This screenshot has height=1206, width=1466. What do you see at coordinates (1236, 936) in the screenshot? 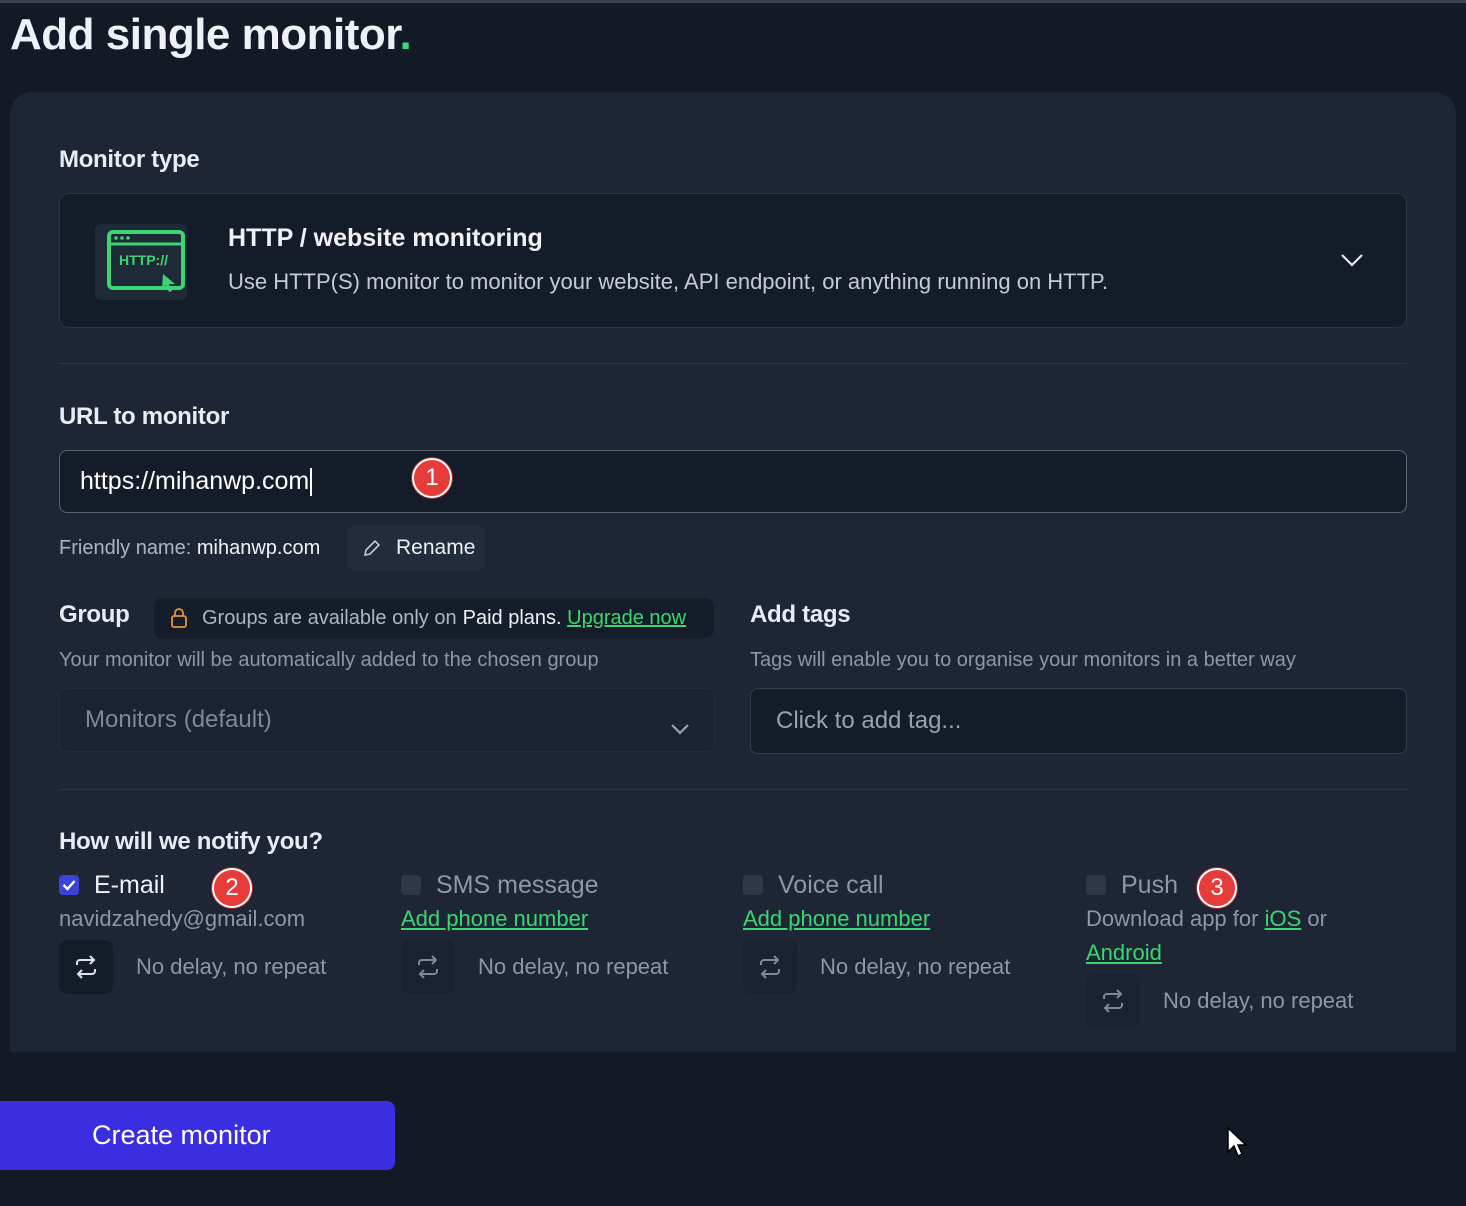
I see `push-download-text: Download app for iOS or Android` at bounding box center [1236, 936].